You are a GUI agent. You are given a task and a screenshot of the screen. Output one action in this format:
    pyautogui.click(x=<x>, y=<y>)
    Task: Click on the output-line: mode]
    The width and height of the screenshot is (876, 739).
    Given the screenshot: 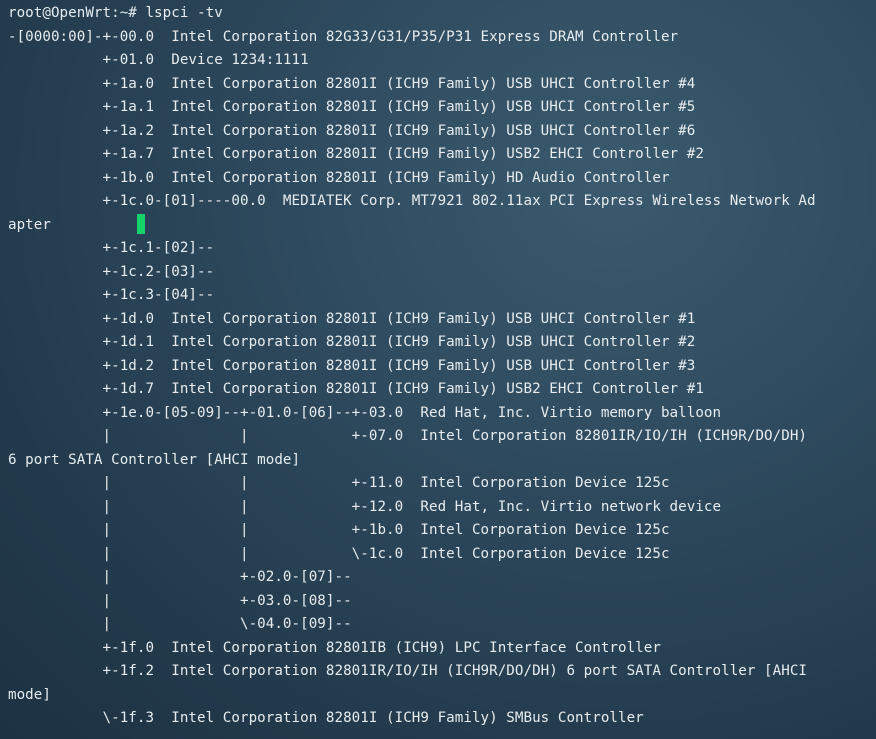 What is the action you would take?
    pyautogui.click(x=29, y=694)
    